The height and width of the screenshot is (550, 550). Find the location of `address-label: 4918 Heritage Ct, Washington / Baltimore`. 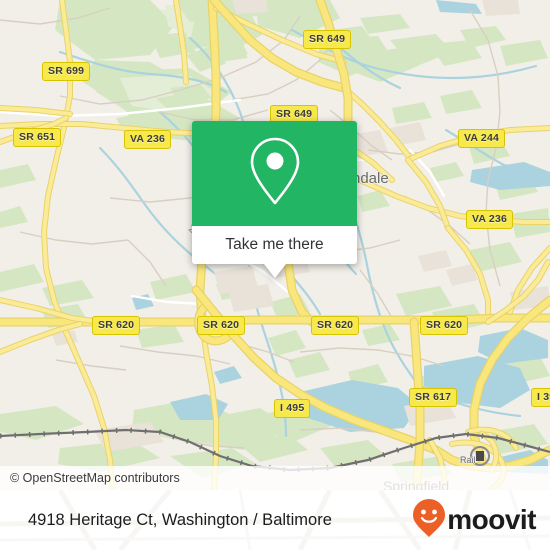

address-label: 4918 Heritage Ct, Washington / Baltimore is located at coordinates (180, 519).